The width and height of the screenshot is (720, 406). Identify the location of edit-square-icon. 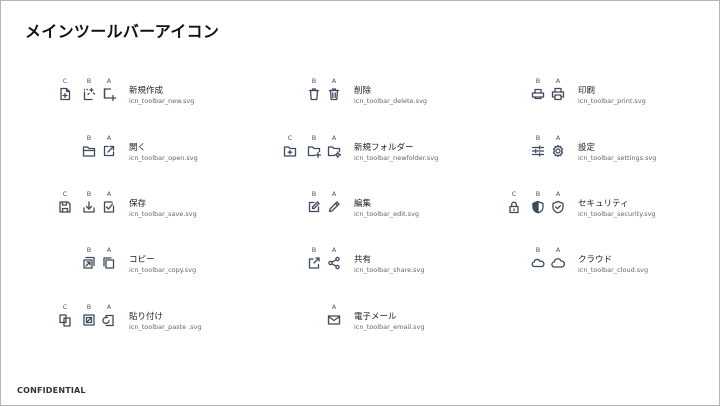
(314, 207).